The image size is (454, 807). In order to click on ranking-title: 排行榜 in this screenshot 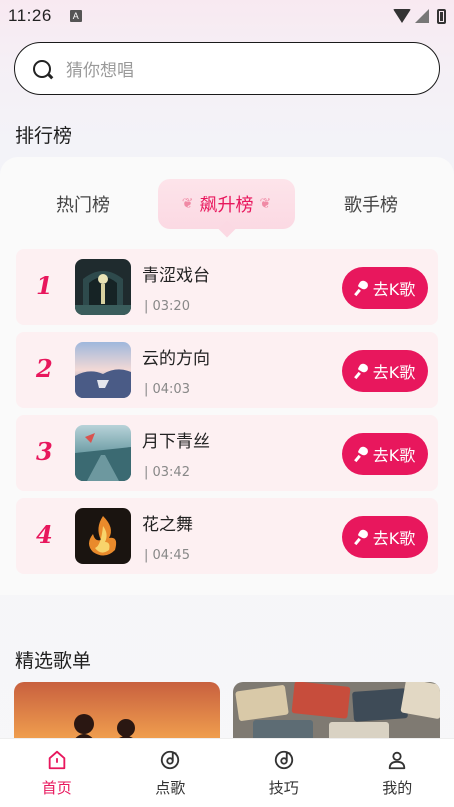, I will do `click(44, 136)`.